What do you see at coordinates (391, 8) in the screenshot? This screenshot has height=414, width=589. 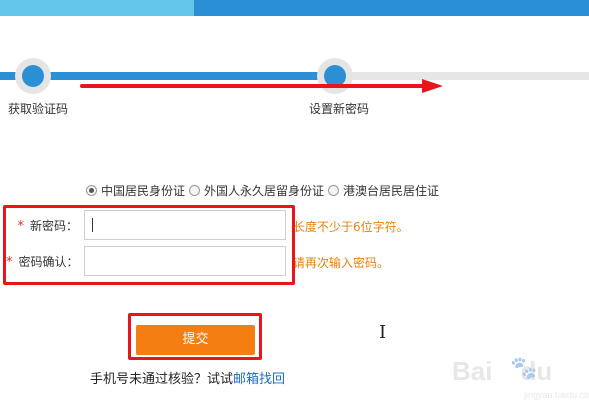 I see `header-bar-right-segment` at bounding box center [391, 8].